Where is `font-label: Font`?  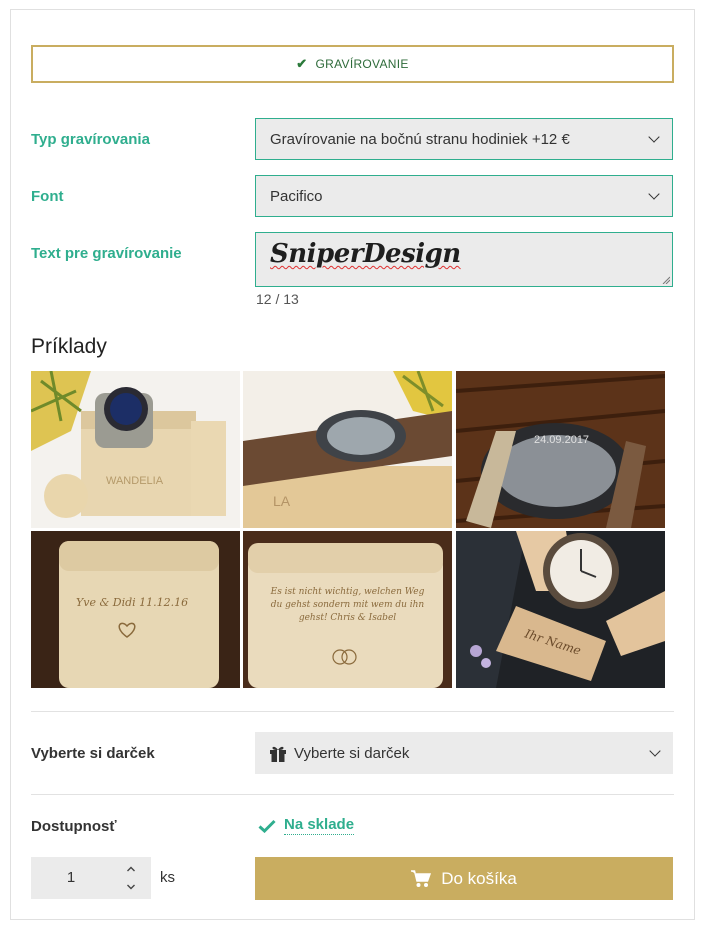
font-label: Font is located at coordinates (47, 196).